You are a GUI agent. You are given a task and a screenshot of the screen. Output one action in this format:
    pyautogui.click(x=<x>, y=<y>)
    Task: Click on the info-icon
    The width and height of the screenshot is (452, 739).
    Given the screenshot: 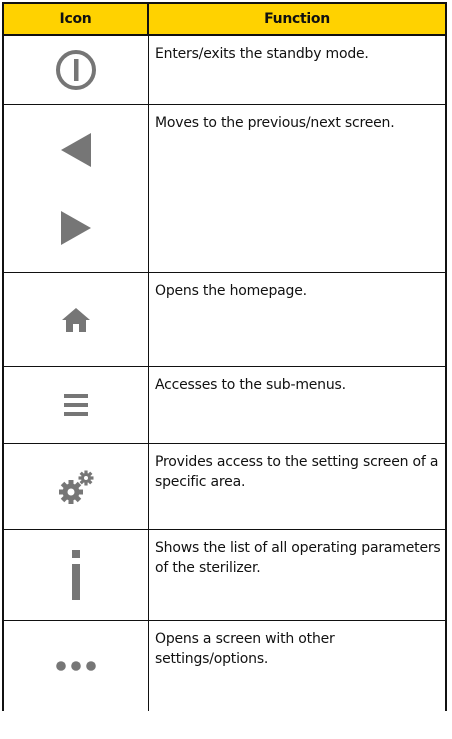 What is the action you would take?
    pyautogui.click(x=76, y=575)
    